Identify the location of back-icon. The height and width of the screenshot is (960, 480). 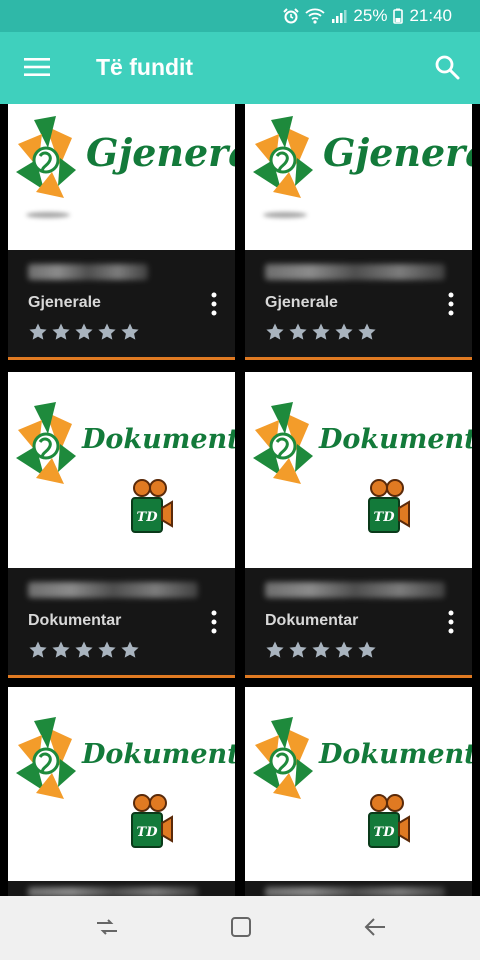
(375, 927).